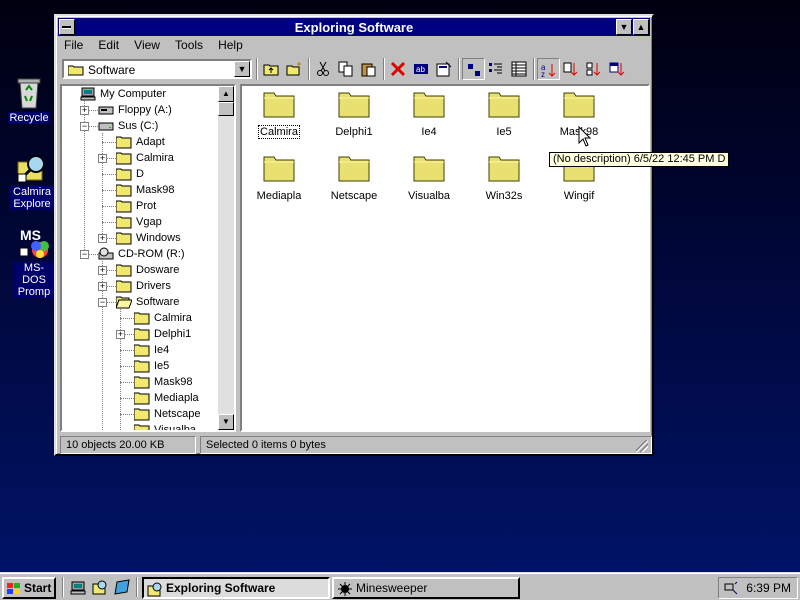 The height and width of the screenshot is (600, 800). What do you see at coordinates (398, 69) in the screenshot?
I see `delete-button` at bounding box center [398, 69].